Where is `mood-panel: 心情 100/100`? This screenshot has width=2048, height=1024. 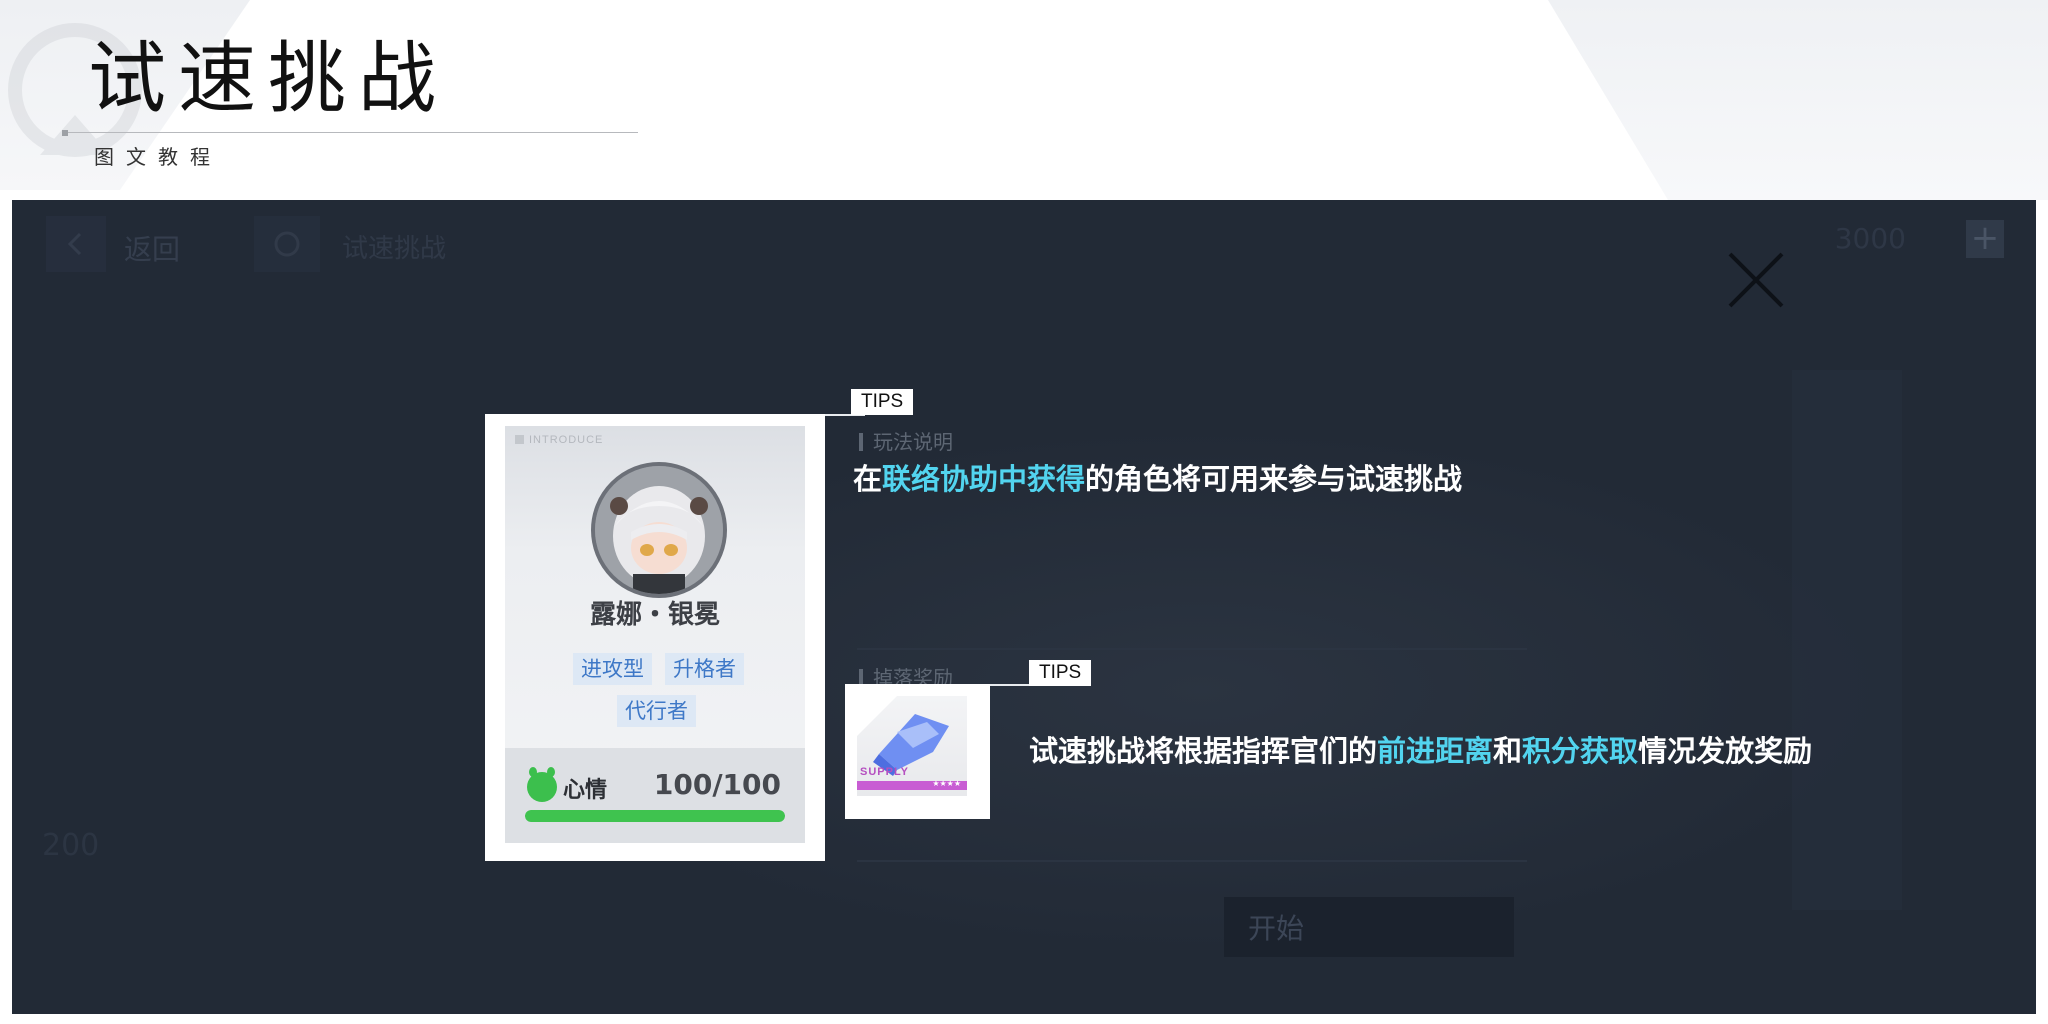
mood-panel: 心情 100/100 is located at coordinates (655, 795).